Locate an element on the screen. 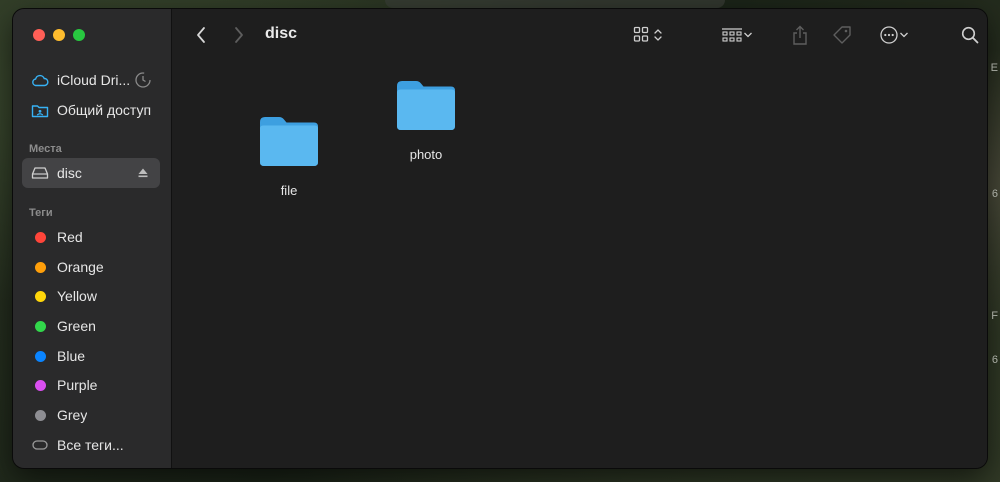 Image resolution: width=1000 pixels, height=482 pixels. desktop-notification-strip is located at coordinates (555, 4).